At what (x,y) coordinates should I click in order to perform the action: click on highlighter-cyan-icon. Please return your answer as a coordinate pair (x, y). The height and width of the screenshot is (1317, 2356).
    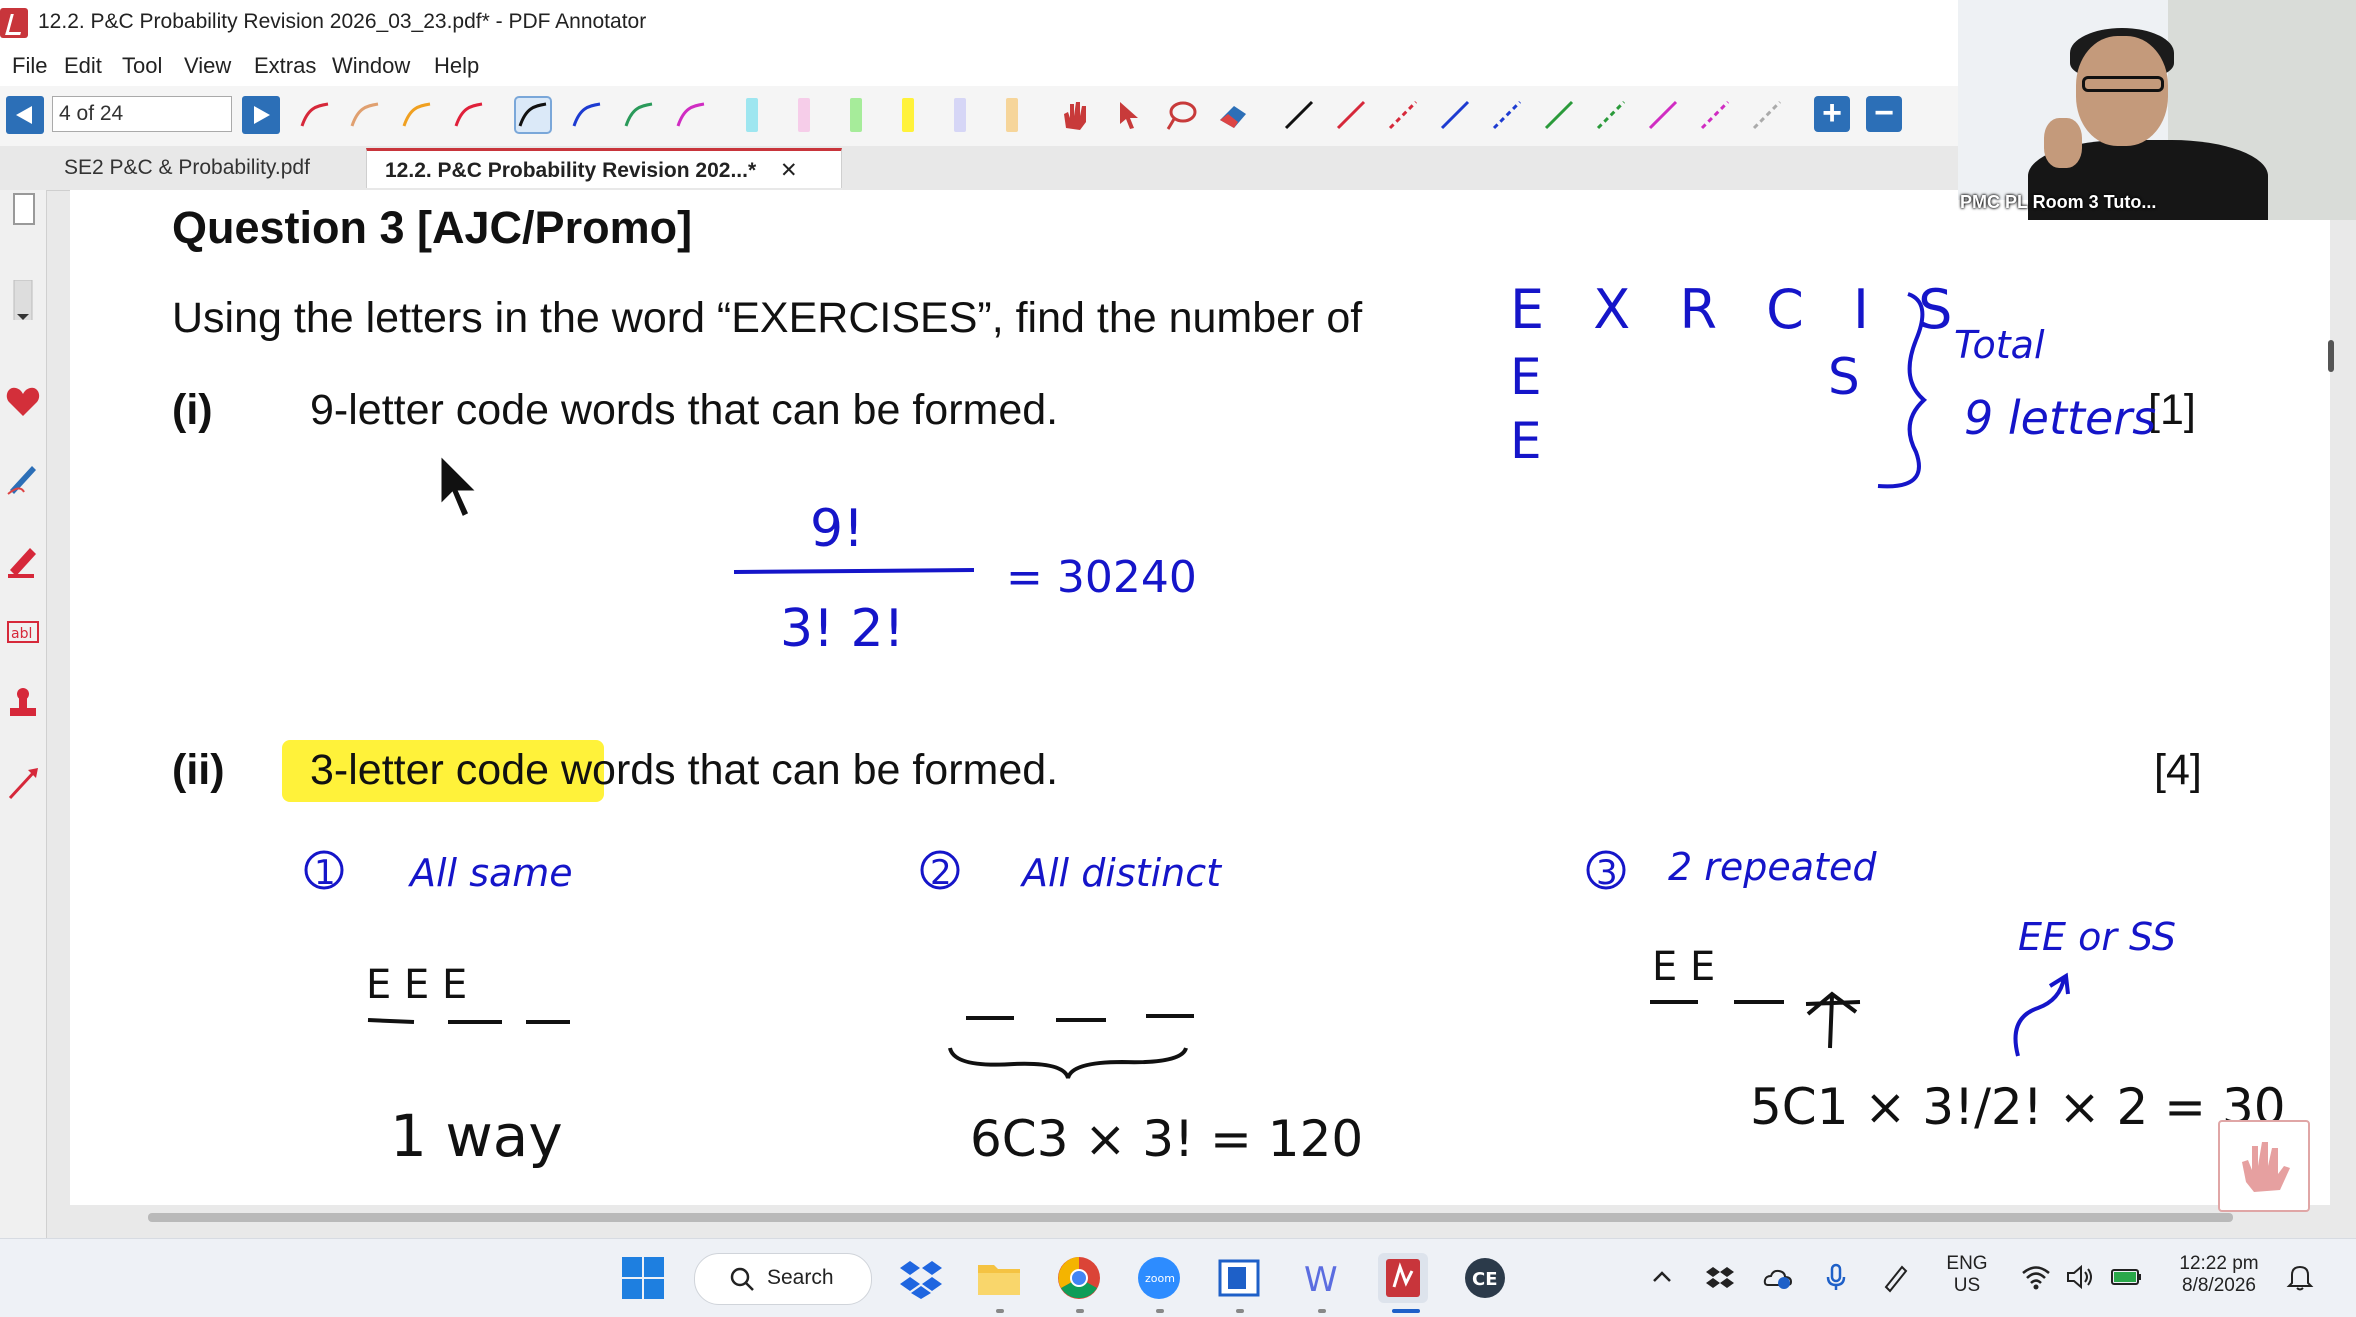
    Looking at the image, I should click on (752, 115).